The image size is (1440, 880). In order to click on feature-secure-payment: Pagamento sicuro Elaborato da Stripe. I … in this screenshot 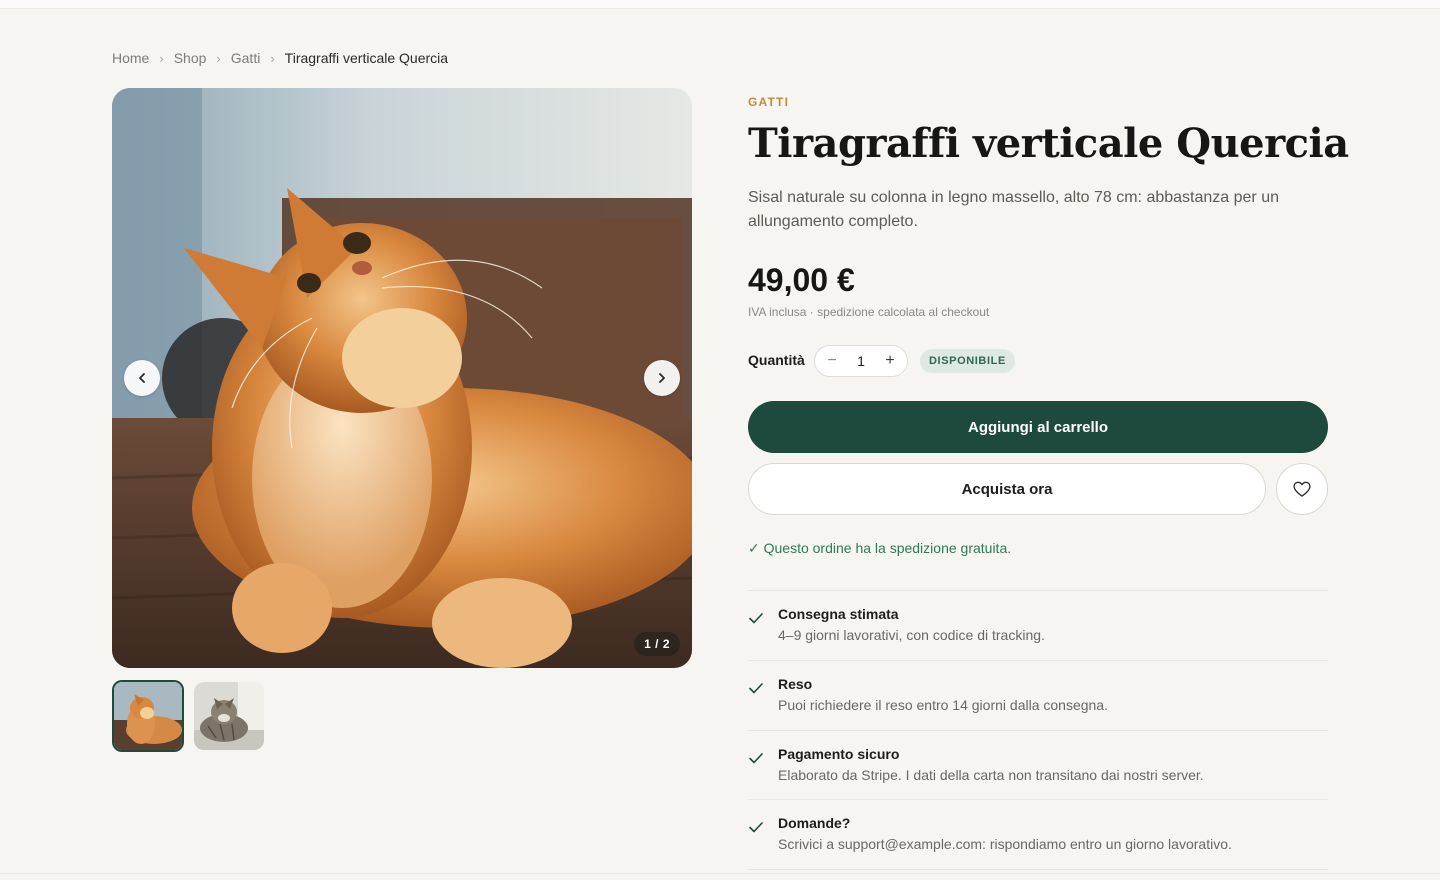, I will do `click(1038, 766)`.